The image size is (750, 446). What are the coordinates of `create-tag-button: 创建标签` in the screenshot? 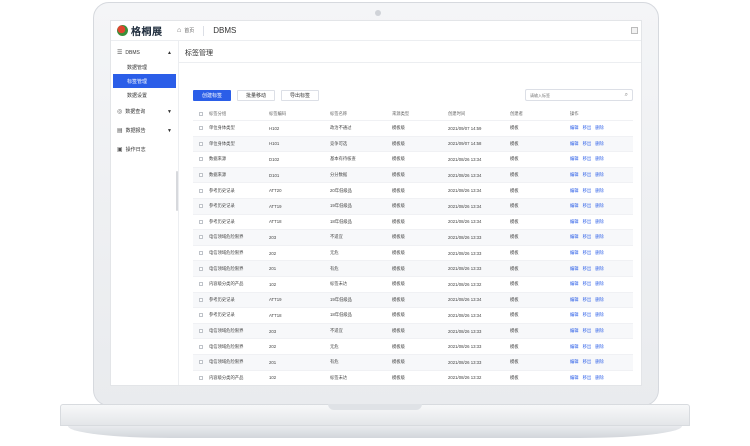 It's located at (212, 95).